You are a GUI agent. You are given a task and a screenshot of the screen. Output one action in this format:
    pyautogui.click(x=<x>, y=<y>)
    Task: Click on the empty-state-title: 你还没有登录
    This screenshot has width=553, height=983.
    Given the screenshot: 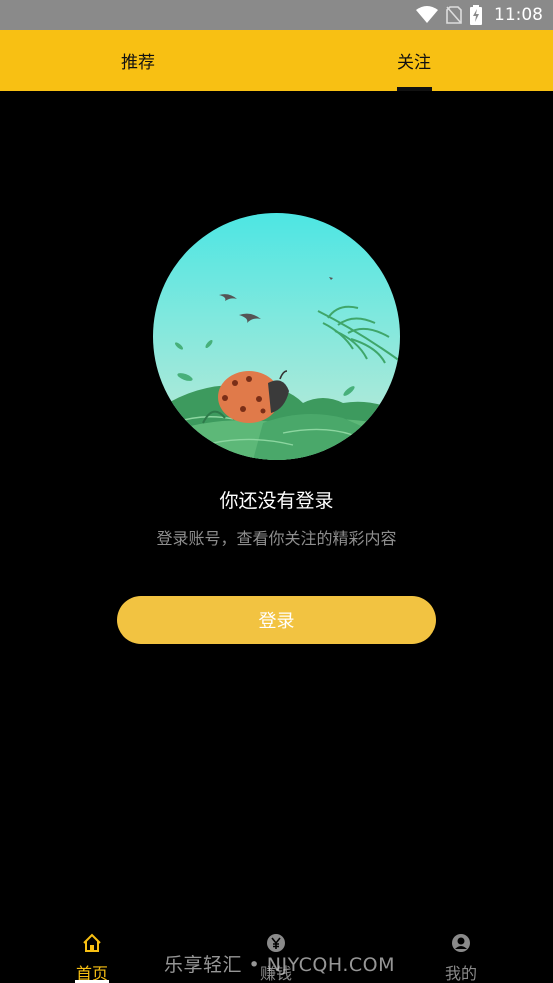 What is the action you would take?
    pyautogui.click(x=276, y=501)
    